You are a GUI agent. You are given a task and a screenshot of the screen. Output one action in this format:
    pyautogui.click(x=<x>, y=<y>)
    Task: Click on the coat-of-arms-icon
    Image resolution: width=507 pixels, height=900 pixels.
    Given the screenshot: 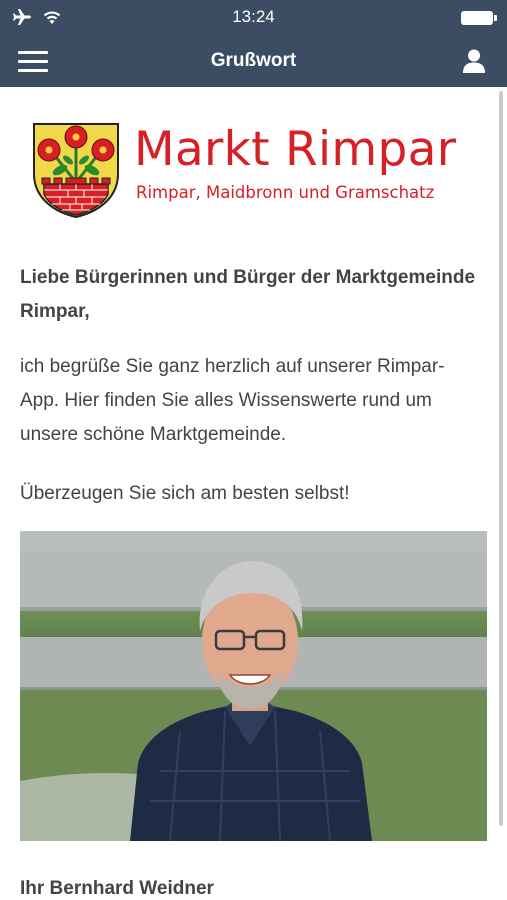 What is the action you would take?
    pyautogui.click(x=76, y=170)
    